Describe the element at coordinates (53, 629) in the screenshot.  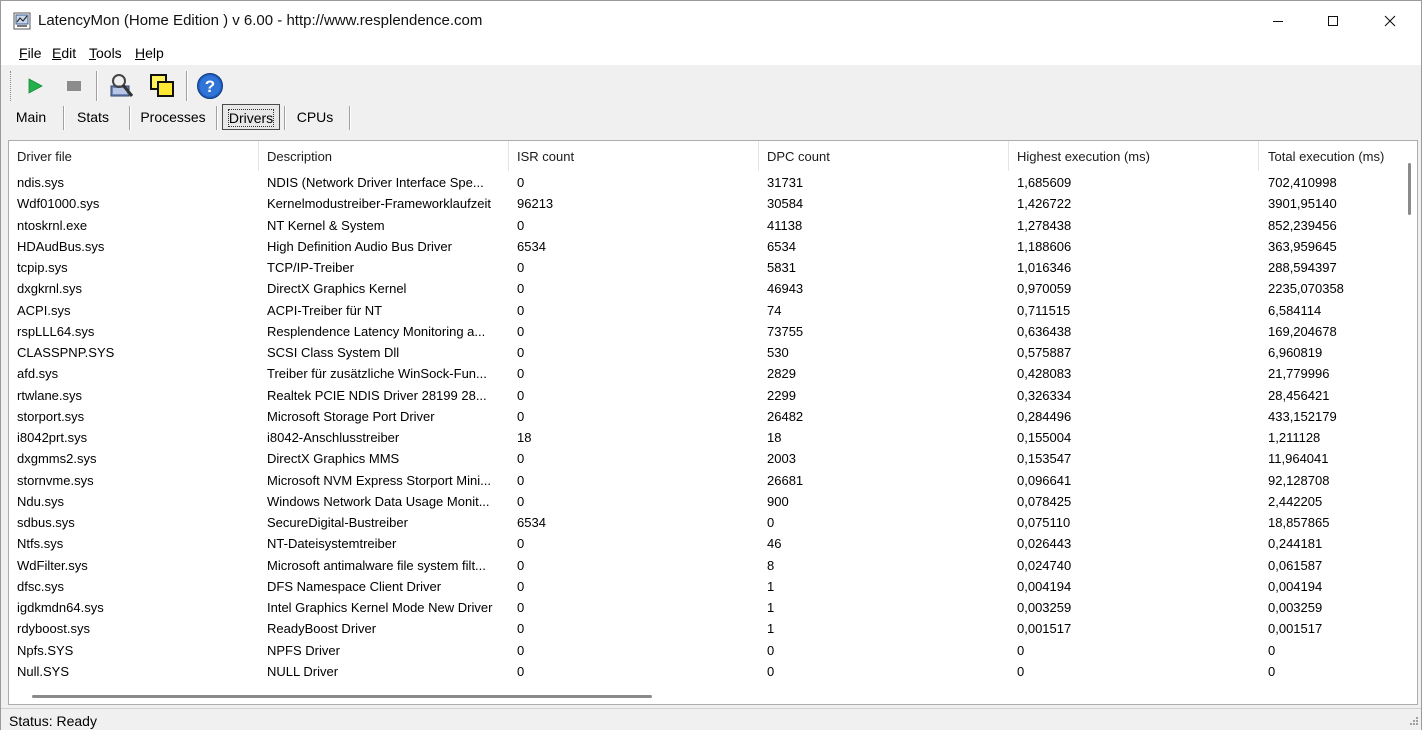
I see `cell-driver-file: rdyboost.sys` at that location.